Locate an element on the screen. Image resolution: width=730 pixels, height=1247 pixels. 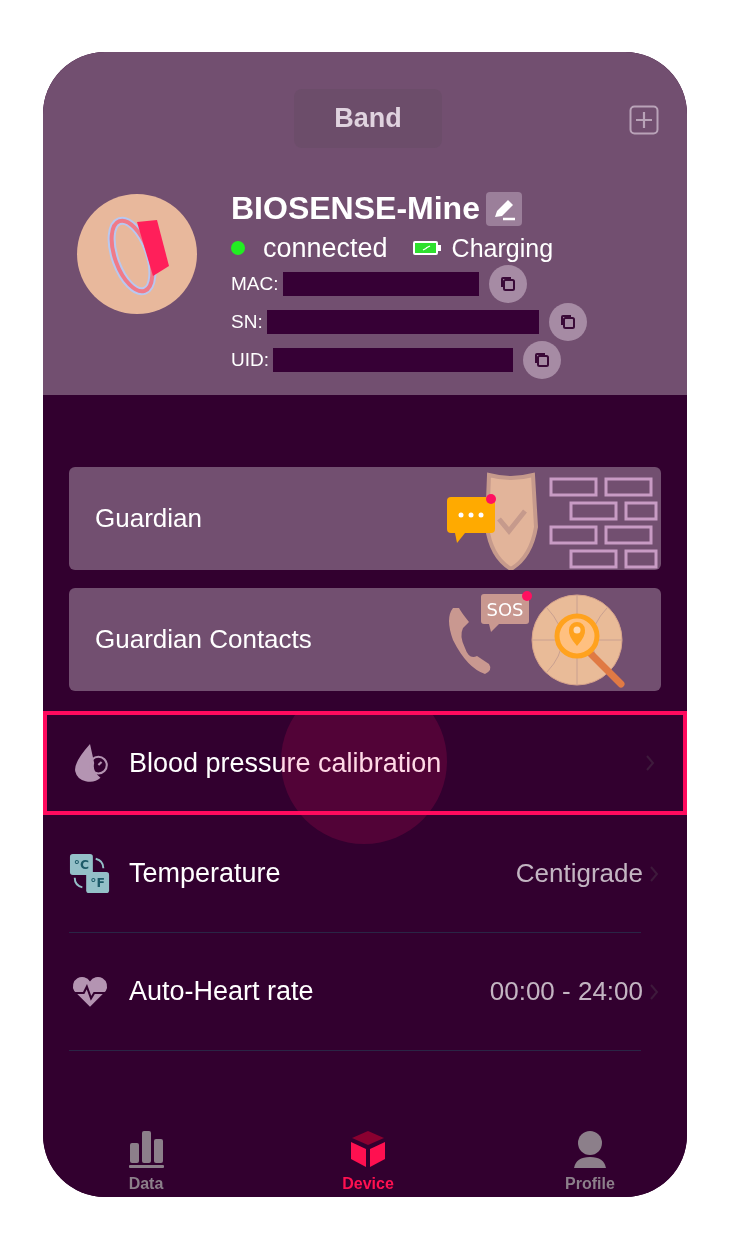
setting-label: Auto-Heart rate is located at coordinates (221, 991).